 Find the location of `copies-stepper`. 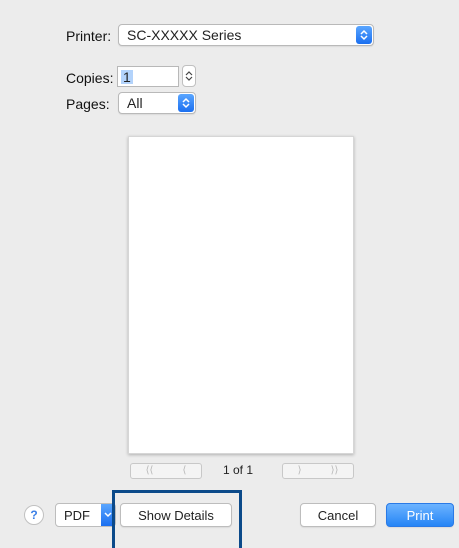

copies-stepper is located at coordinates (189, 76).